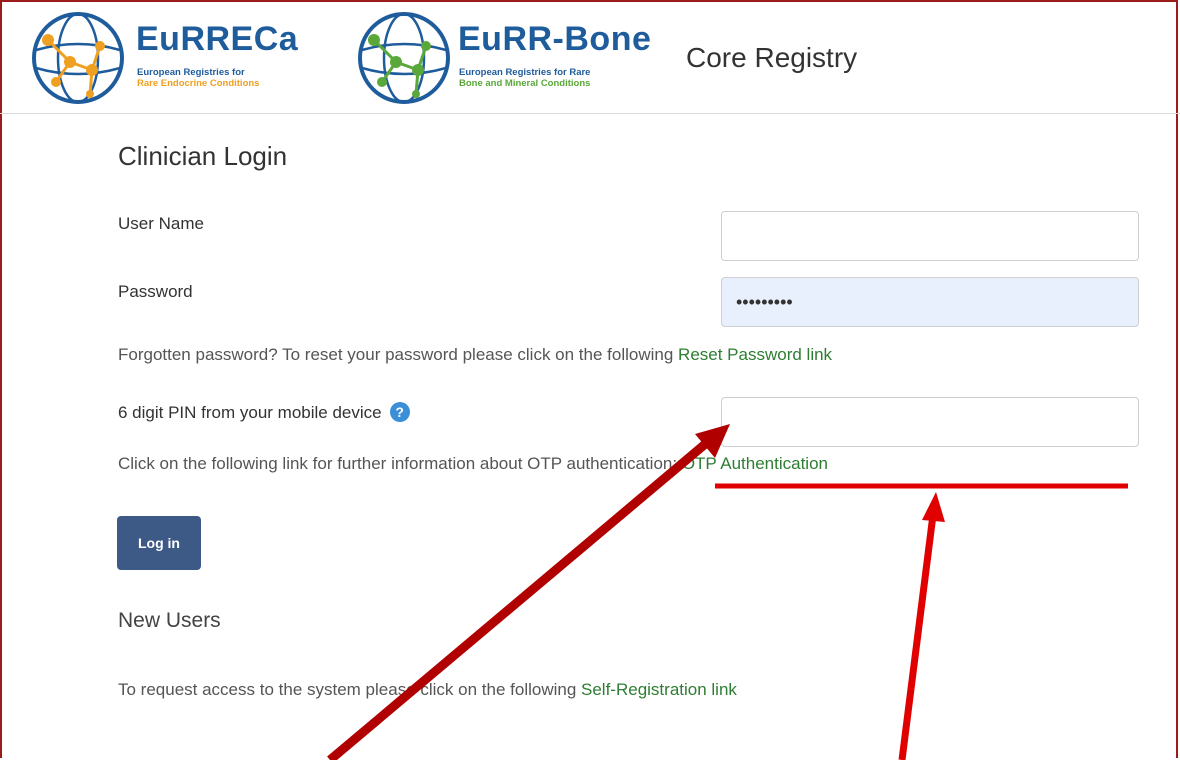  I want to click on help-icon: ?, so click(399, 412).